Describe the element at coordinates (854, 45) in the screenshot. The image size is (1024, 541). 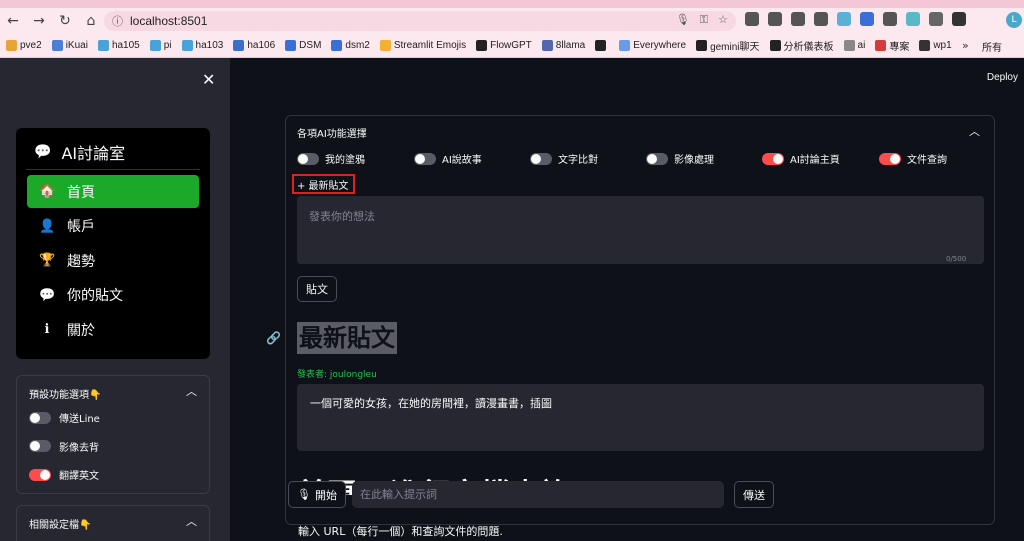
I see `bookmark-item: ai` at that location.